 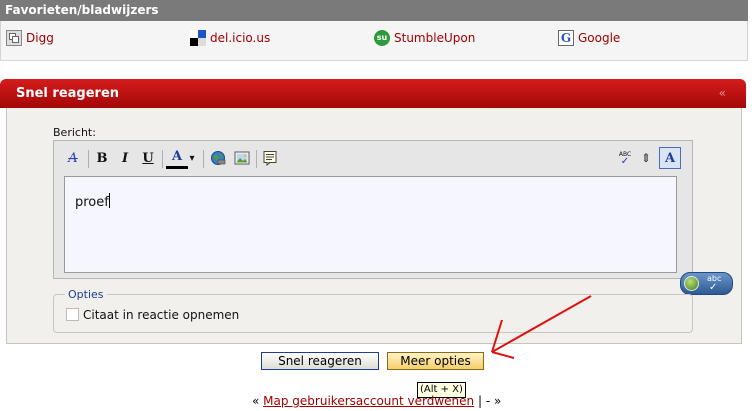 What do you see at coordinates (40, 38) in the screenshot?
I see `fav-digg-label: Digg` at bounding box center [40, 38].